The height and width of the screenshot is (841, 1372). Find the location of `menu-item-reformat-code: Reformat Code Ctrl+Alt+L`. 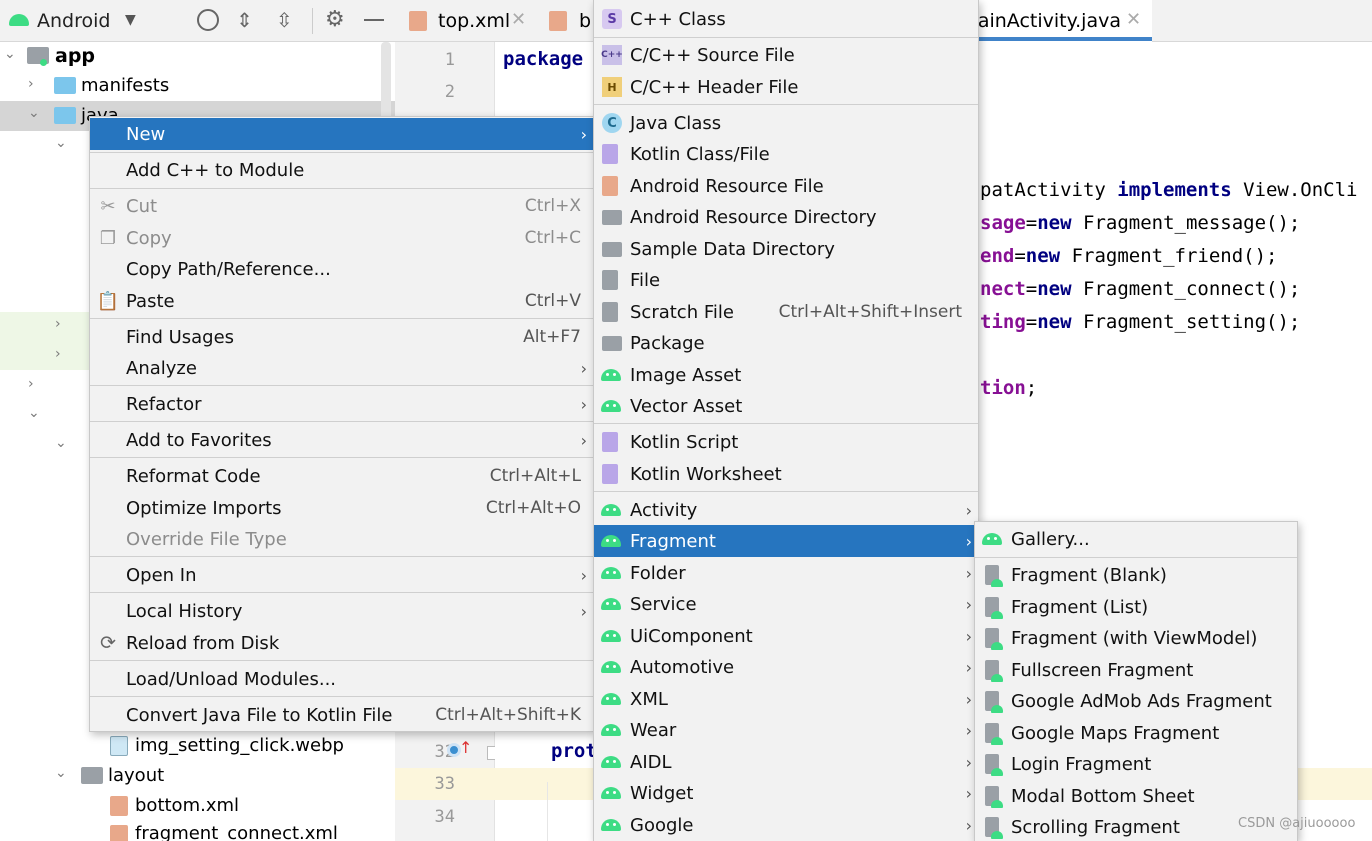

menu-item-reformat-code: Reformat Code Ctrl+Alt+L is located at coordinates (341, 476).